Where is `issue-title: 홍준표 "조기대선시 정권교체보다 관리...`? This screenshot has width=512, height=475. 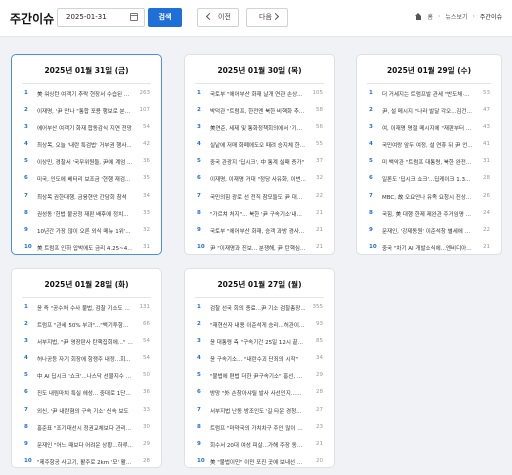
issue-title: 홍준표 "조기대선시 정권교체보다 관리... is located at coordinates (85, 428).